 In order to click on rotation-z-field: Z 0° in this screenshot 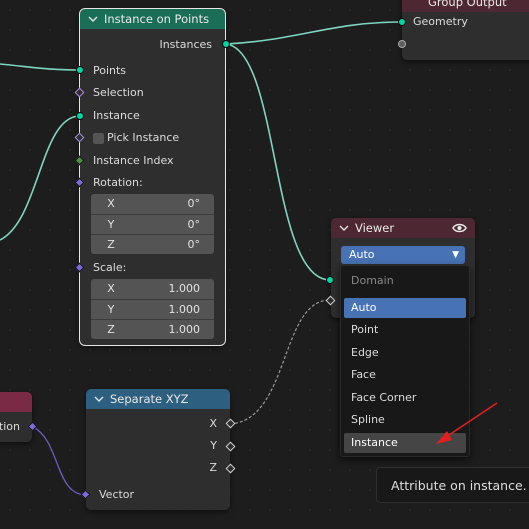, I will do `click(152, 244)`.